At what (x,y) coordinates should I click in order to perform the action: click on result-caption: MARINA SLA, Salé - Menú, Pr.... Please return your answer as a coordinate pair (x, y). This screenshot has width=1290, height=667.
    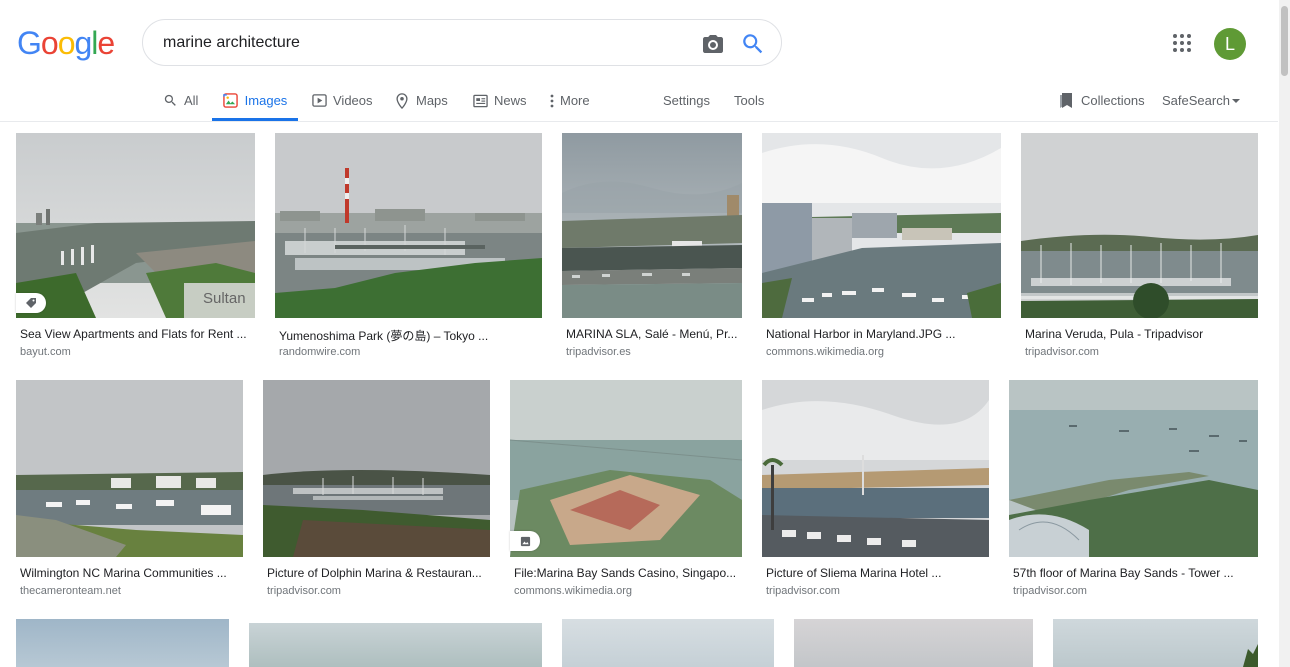
    Looking at the image, I should click on (654, 334).